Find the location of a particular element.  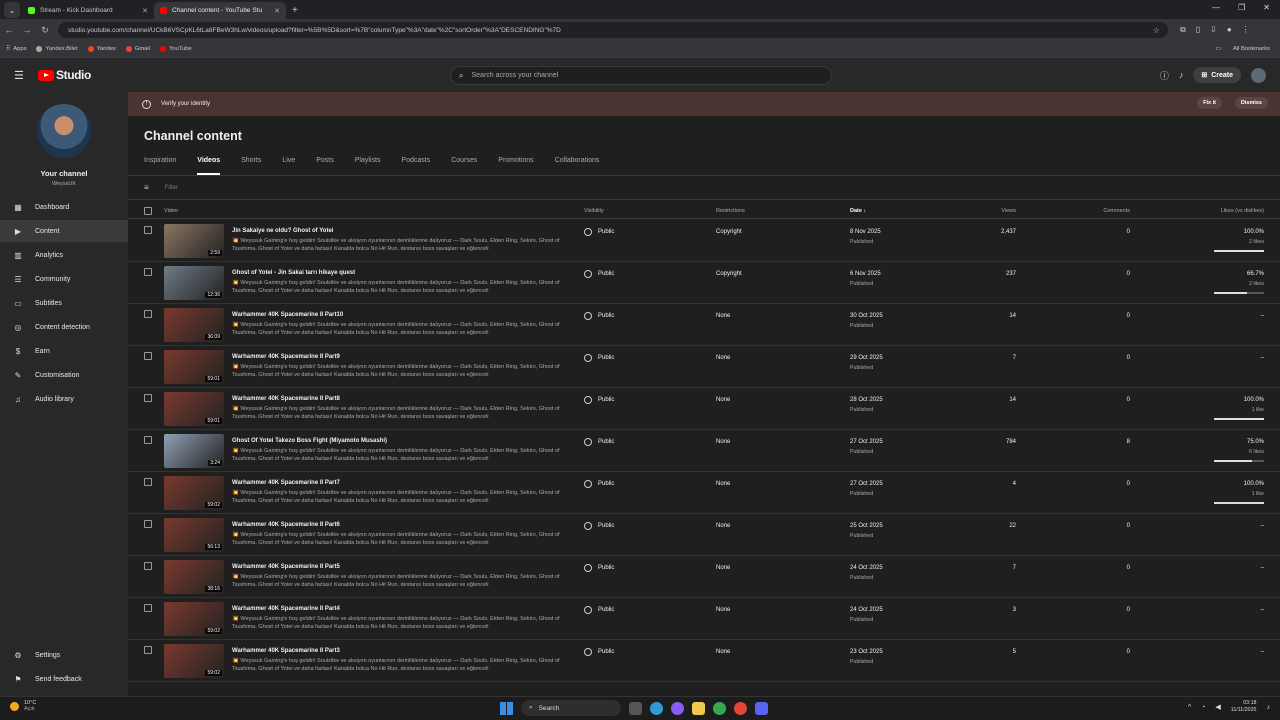

restore-icon: ❐ is located at coordinates (1241, 7).